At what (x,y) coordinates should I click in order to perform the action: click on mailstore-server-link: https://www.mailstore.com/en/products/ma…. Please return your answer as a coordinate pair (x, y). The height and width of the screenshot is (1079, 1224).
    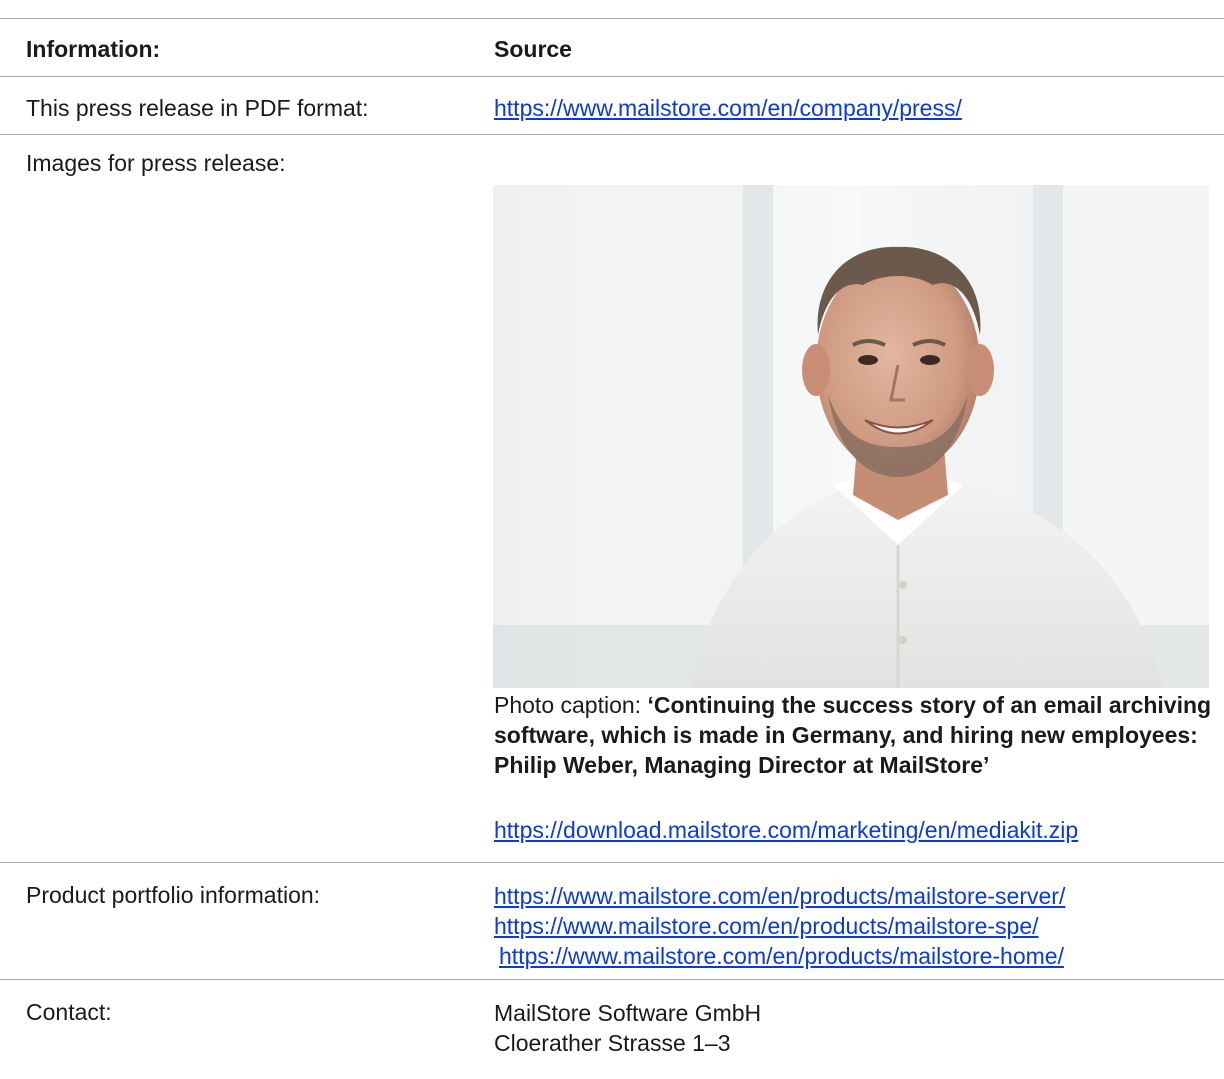
    Looking at the image, I should click on (779, 896).